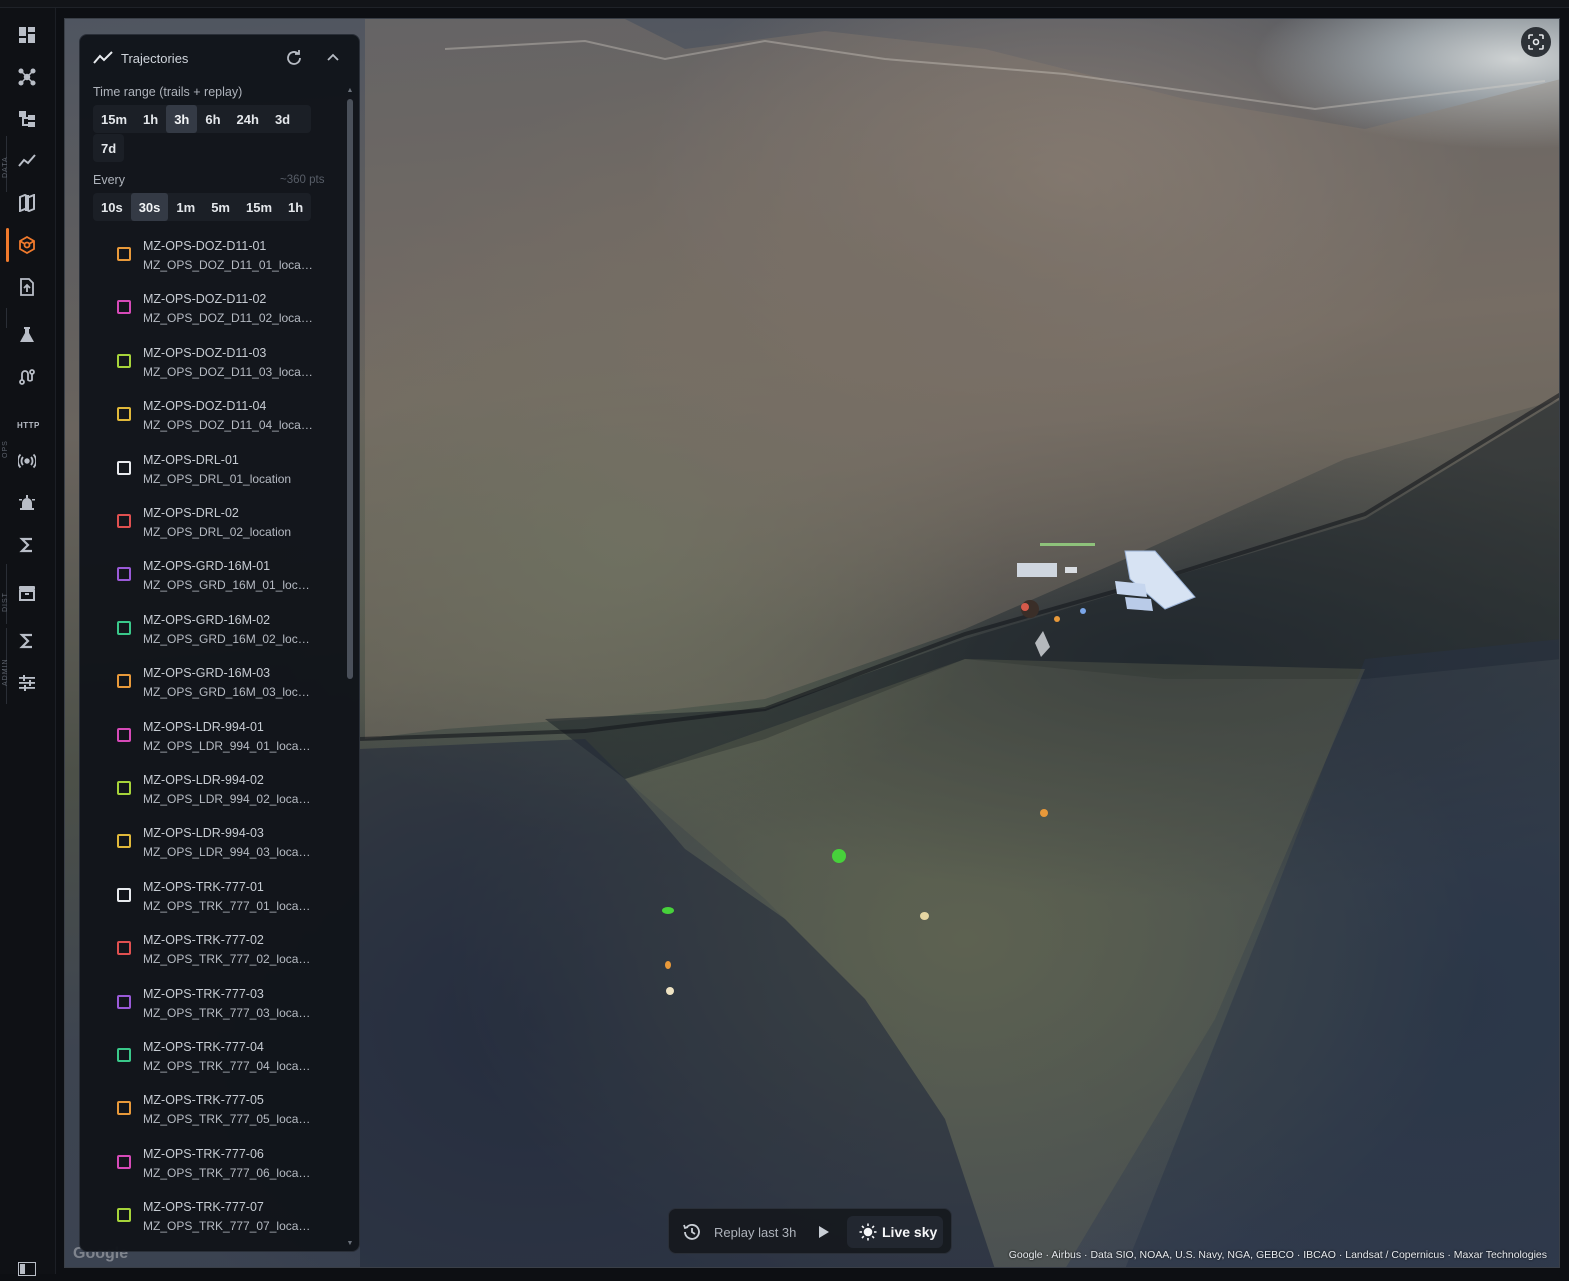 The image size is (1569, 1281). What do you see at coordinates (27, 35) in the screenshot?
I see `dashboard-icon` at bounding box center [27, 35].